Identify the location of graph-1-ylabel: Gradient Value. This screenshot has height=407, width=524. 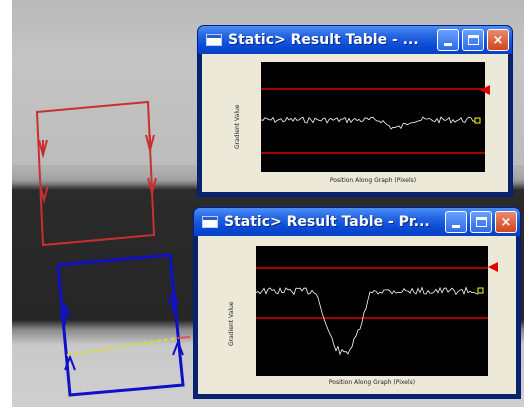
(237, 127).